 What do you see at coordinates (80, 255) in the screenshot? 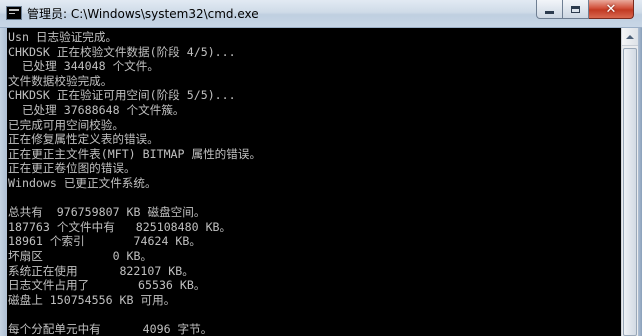
I see `console-line: 坏扇区 0 KB。` at bounding box center [80, 255].